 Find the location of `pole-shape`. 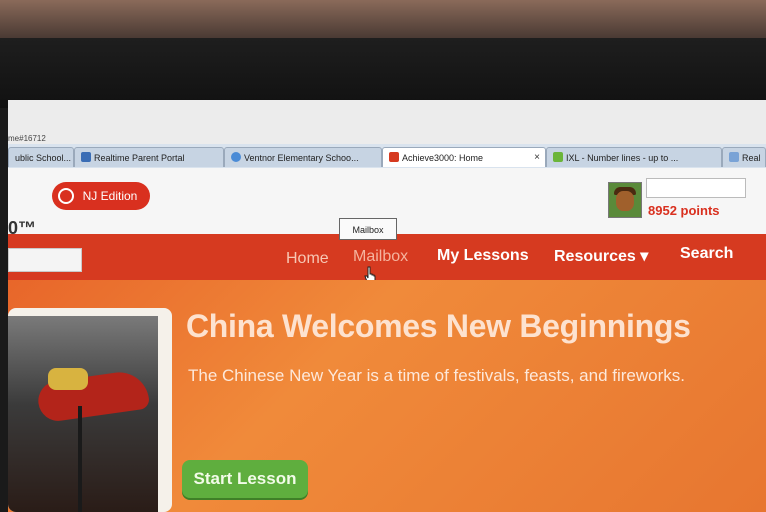

pole-shape is located at coordinates (80, 459).